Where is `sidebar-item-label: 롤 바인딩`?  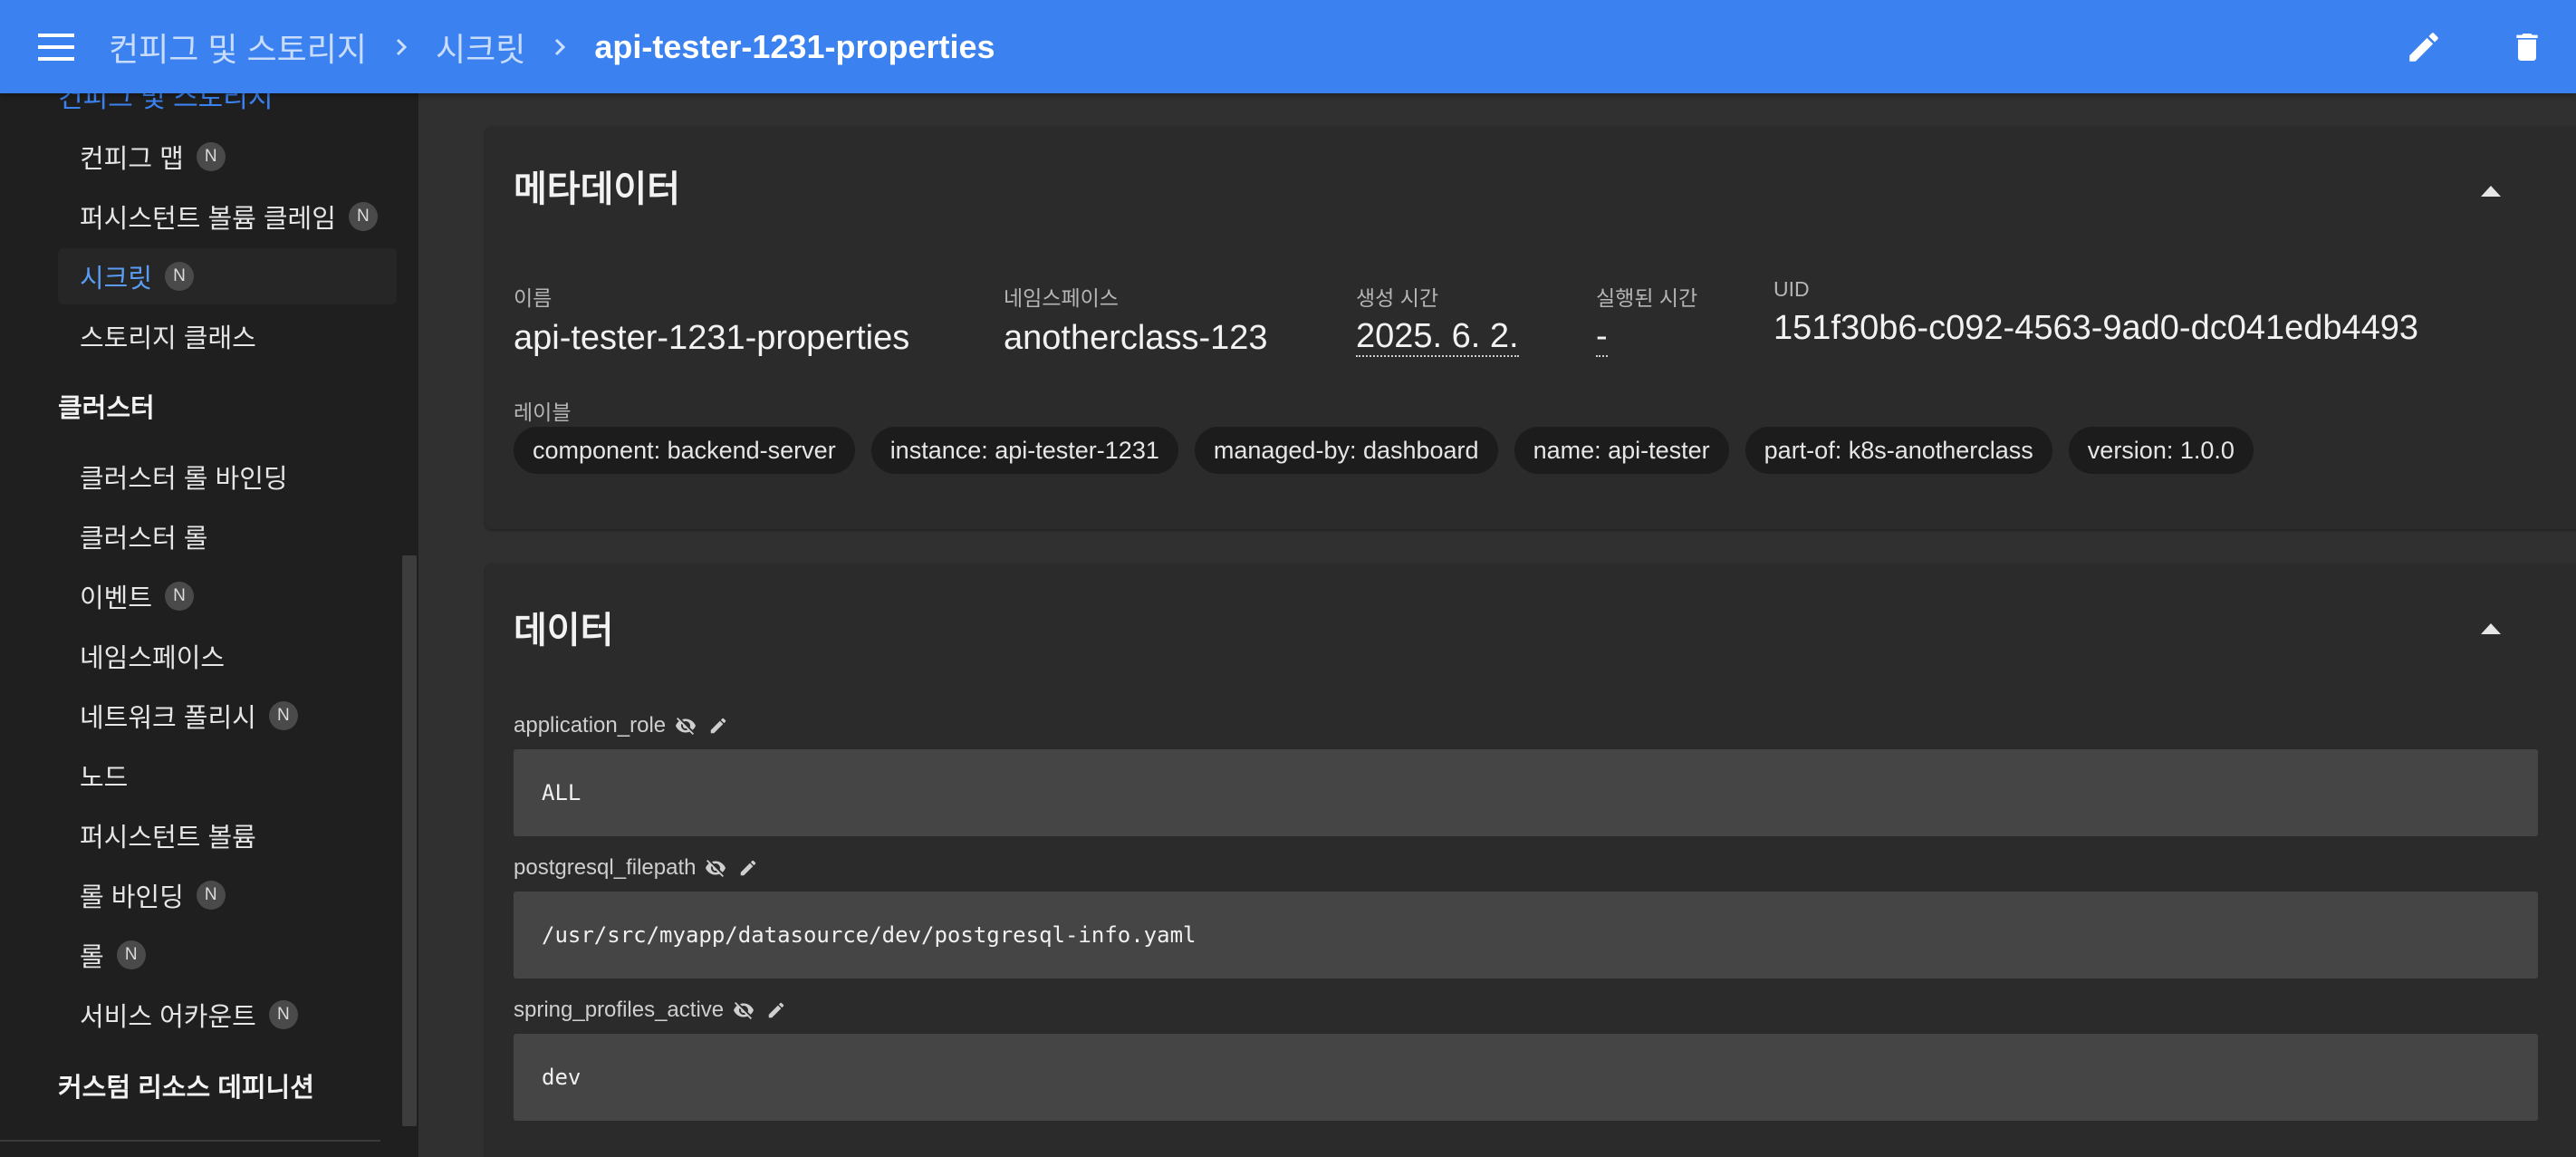 sidebar-item-label: 롤 바인딩 is located at coordinates (132, 897).